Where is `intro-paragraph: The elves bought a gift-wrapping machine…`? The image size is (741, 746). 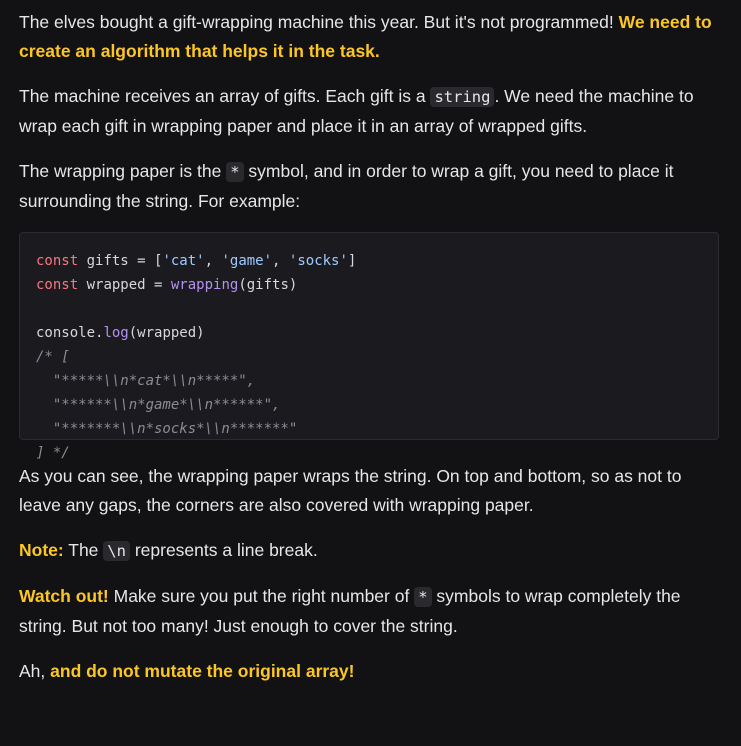 intro-paragraph: The elves bought a gift-wrapping machine… is located at coordinates (369, 37).